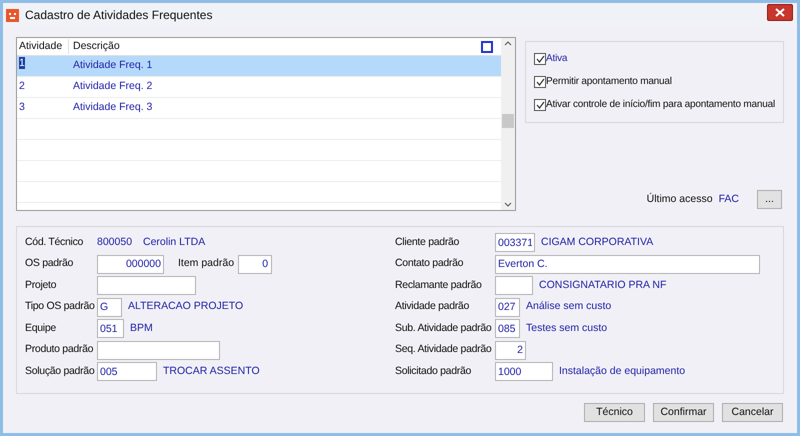 This screenshot has width=800, height=436. I want to click on scroll-thumb, so click(508, 121).